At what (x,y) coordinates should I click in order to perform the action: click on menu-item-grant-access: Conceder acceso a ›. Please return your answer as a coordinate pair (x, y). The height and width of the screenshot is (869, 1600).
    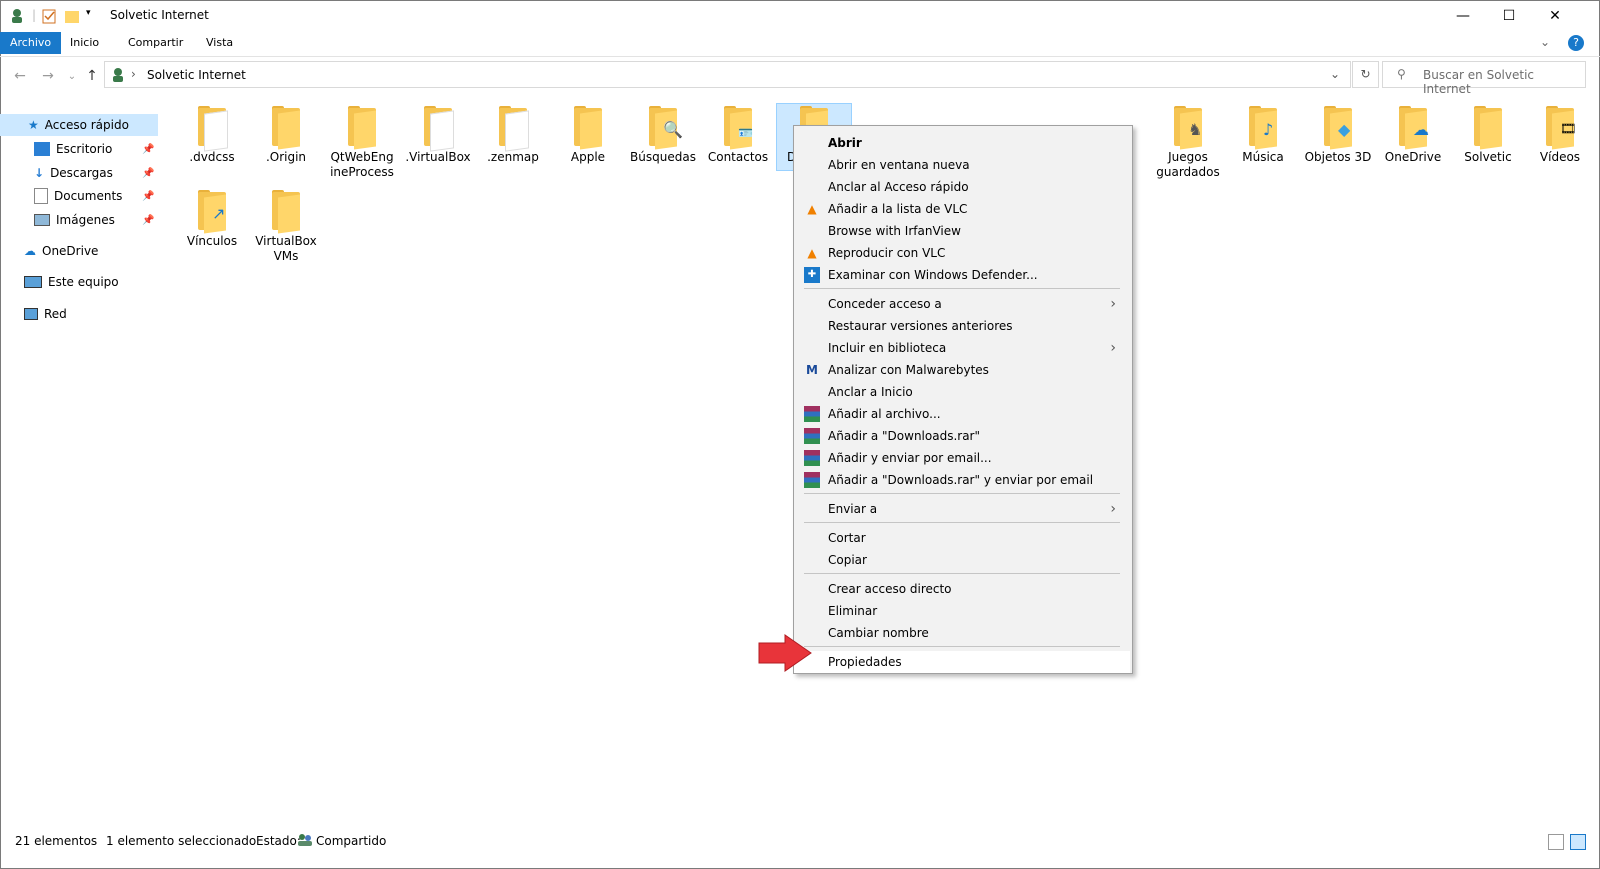
    Looking at the image, I should click on (962, 304).